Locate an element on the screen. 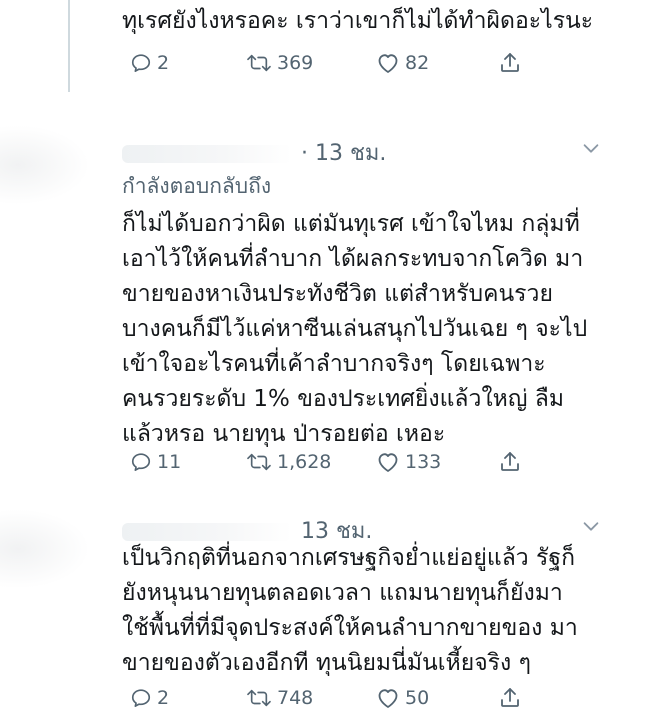  tweet-actions: 11 1,628 133 is located at coordinates (326, 462).